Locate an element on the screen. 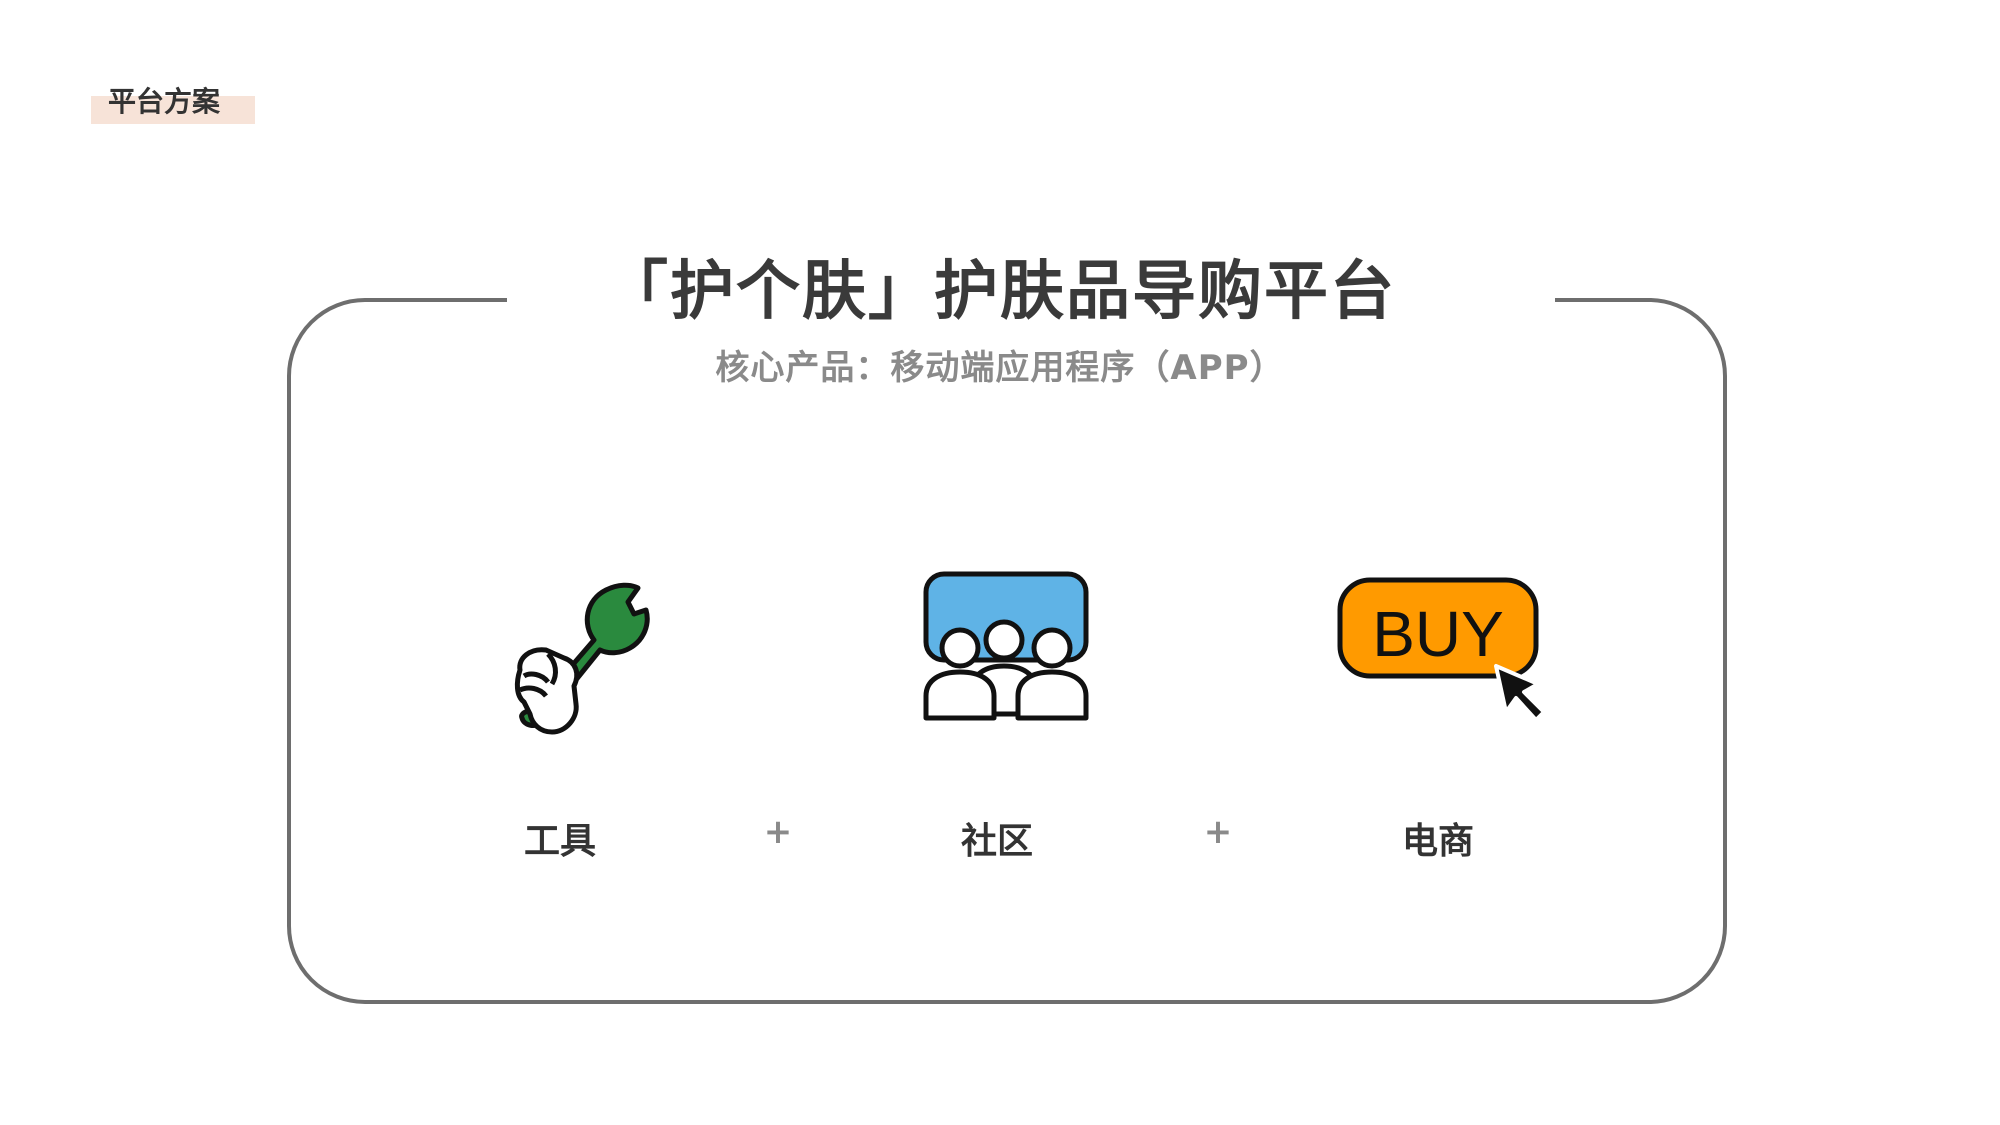 The height and width of the screenshot is (1125, 2000). feature-label-community: 社区 is located at coordinates (996, 841).